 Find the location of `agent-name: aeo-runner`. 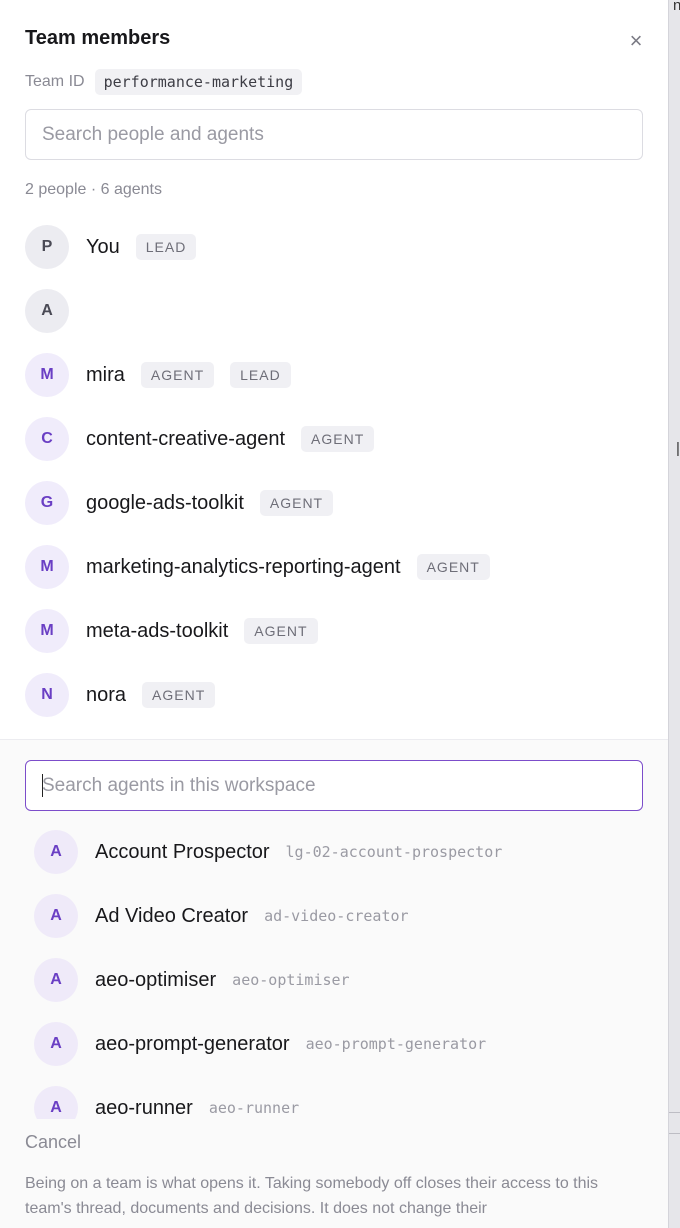

agent-name: aeo-runner is located at coordinates (144, 1108).